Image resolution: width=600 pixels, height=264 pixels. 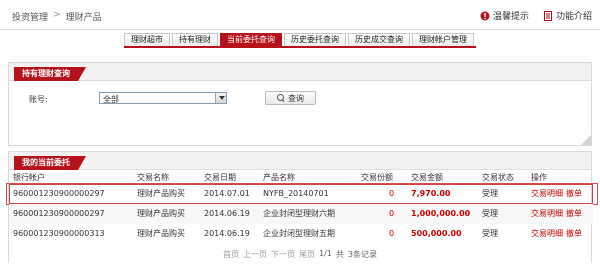 What do you see at coordinates (281, 98) in the screenshot?
I see `search-icon` at bounding box center [281, 98].